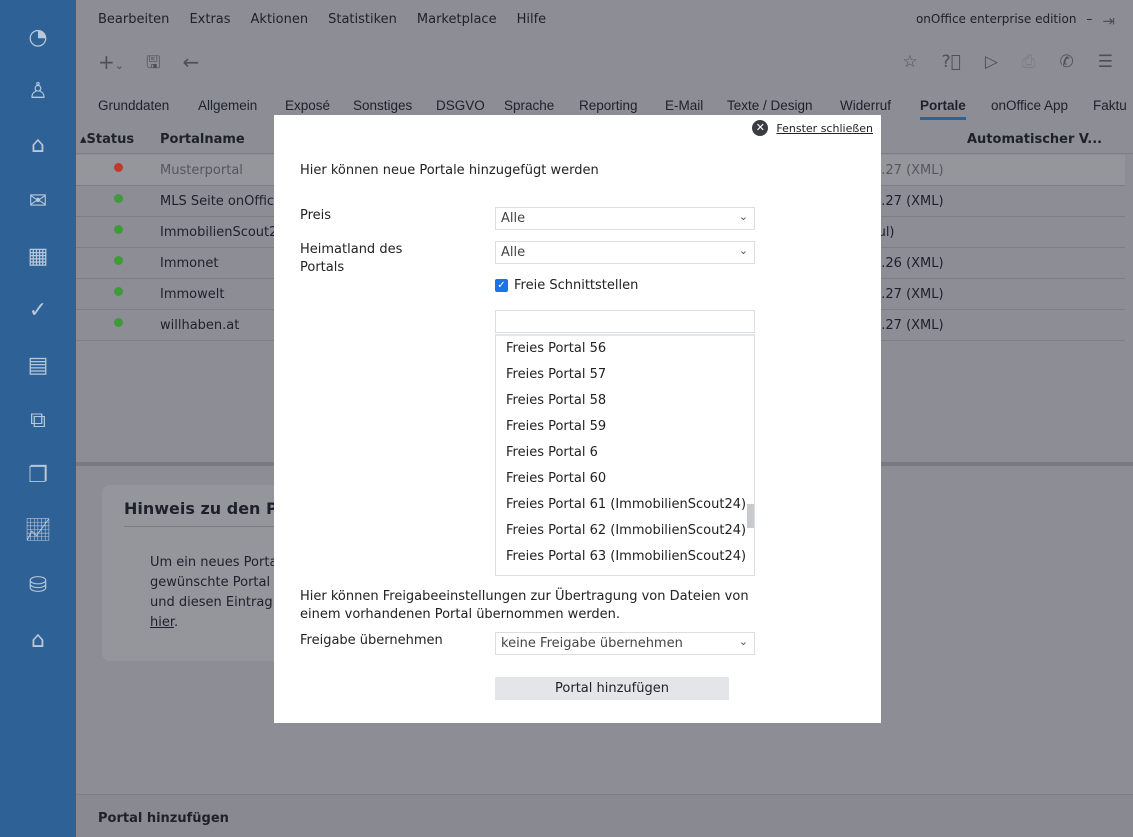  Describe the element at coordinates (1108, 21) in the screenshot. I see `logout-icon: ⇥` at that location.